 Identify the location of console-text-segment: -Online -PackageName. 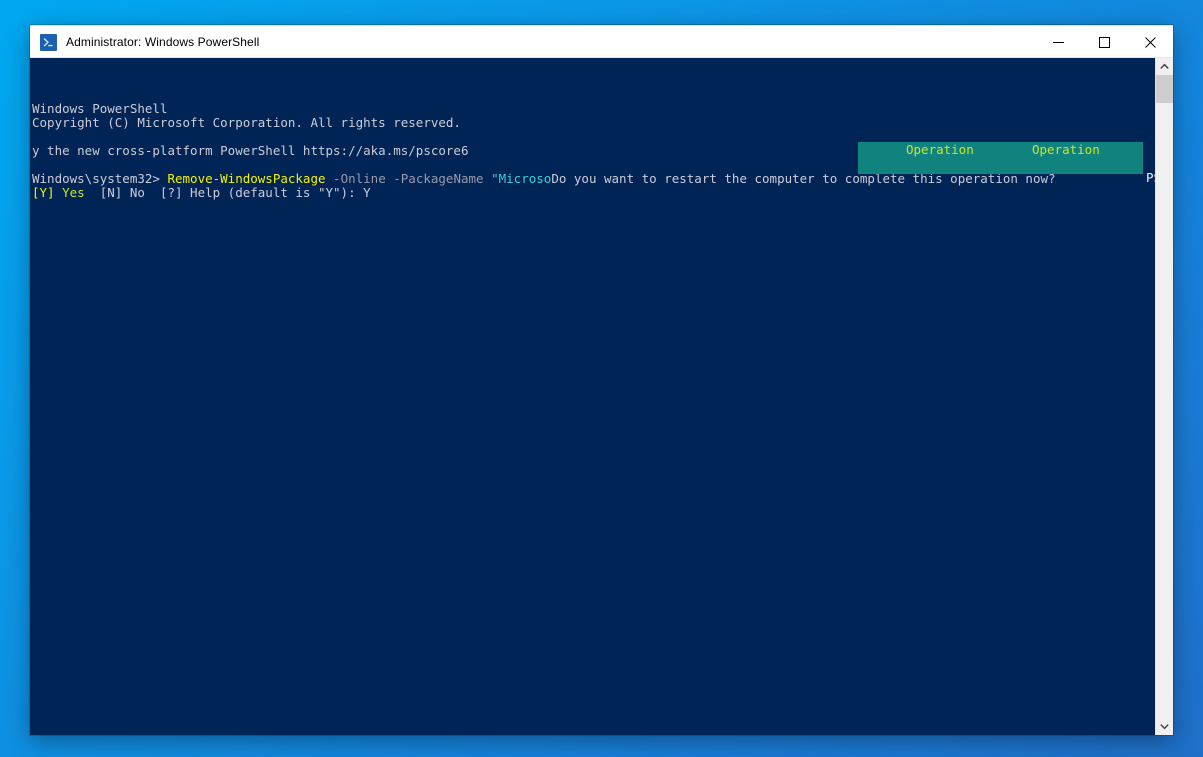
(408, 178).